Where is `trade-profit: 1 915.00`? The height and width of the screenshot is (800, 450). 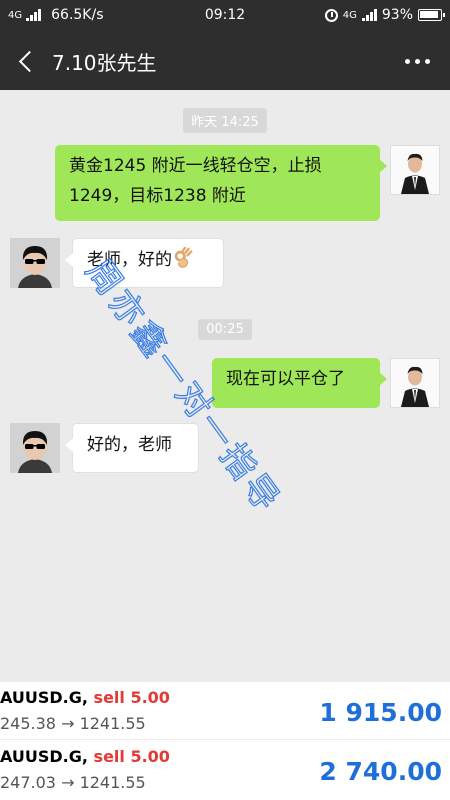 trade-profit: 1 915.00 is located at coordinates (380, 712).